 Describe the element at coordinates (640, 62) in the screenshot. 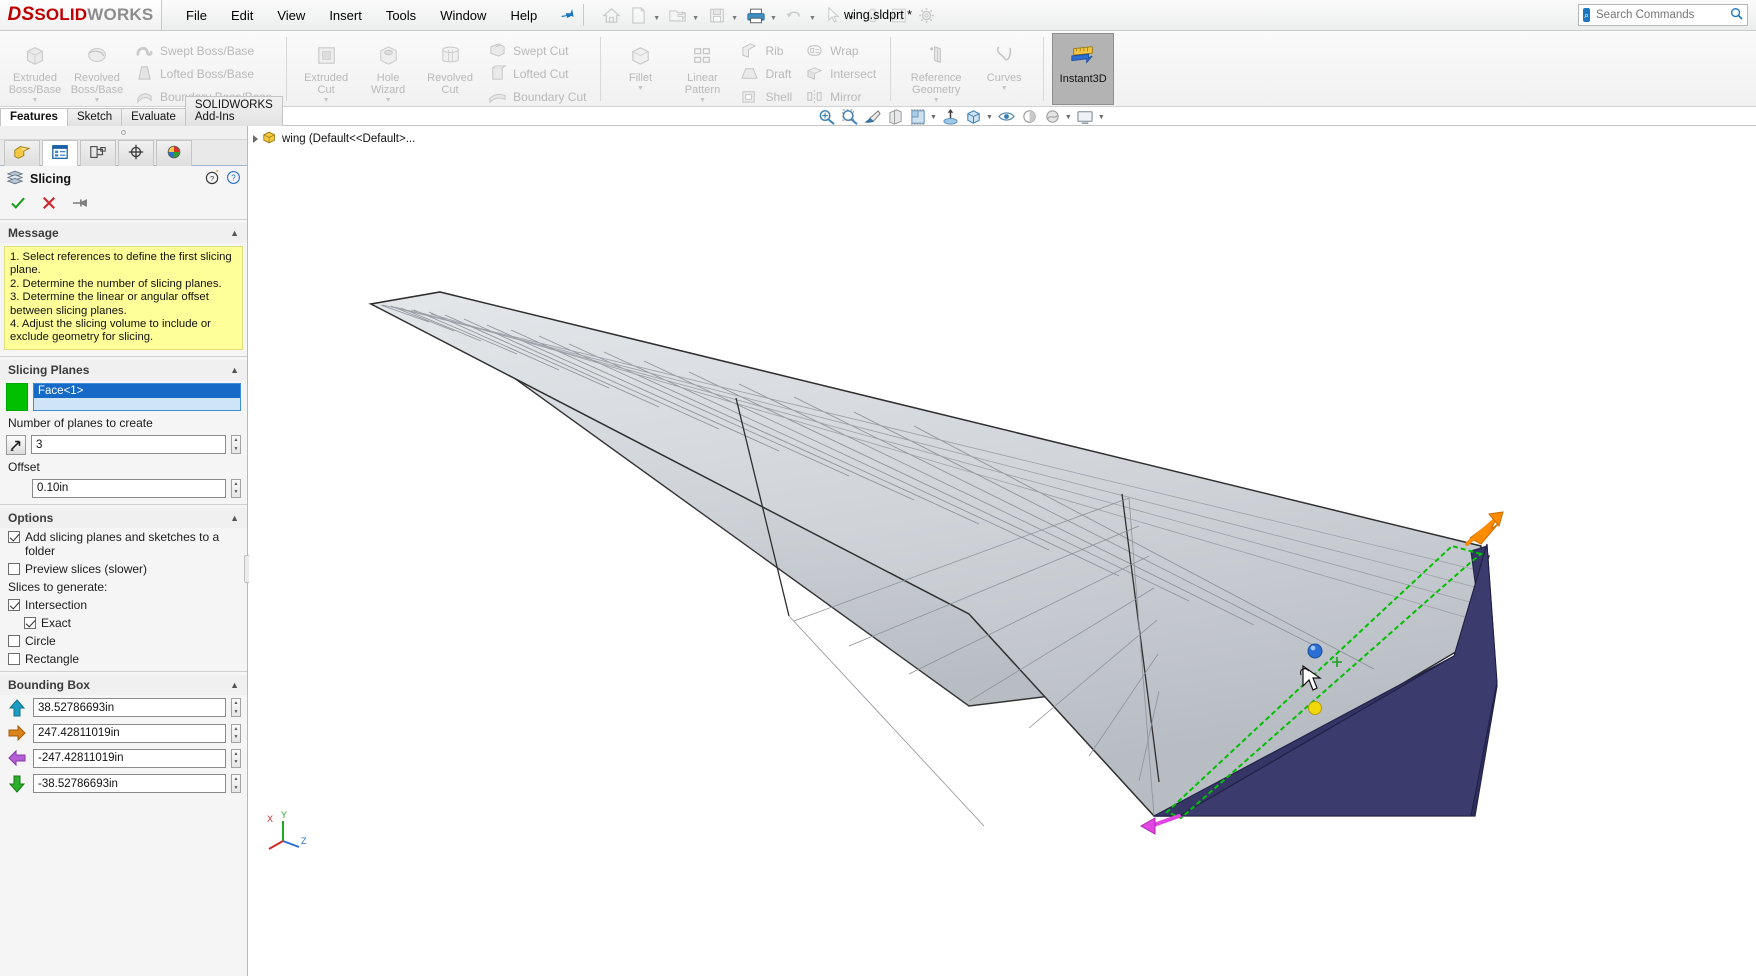

I see `fillet-button: Fillet ▼` at that location.